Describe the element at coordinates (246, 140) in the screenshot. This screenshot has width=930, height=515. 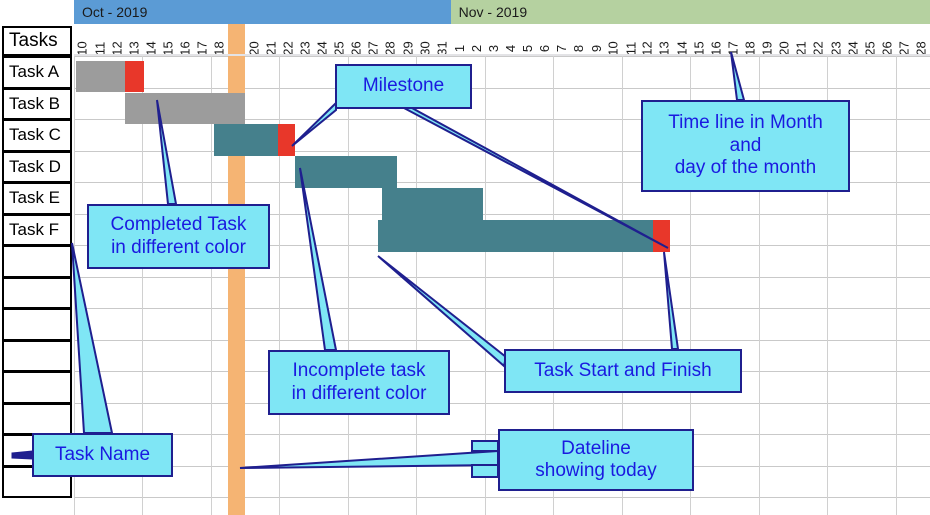
I see `bar-task-c-incomplete` at that location.